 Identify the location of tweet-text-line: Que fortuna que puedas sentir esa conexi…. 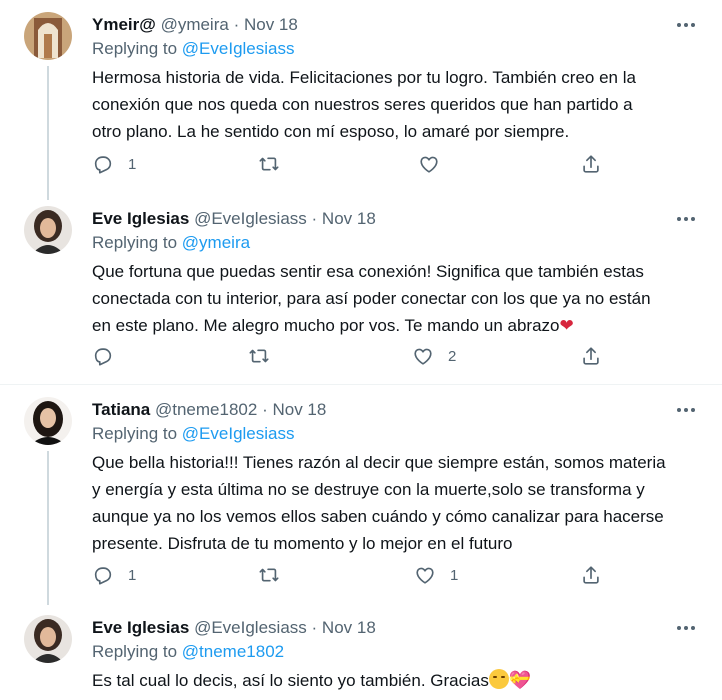
(368, 271).